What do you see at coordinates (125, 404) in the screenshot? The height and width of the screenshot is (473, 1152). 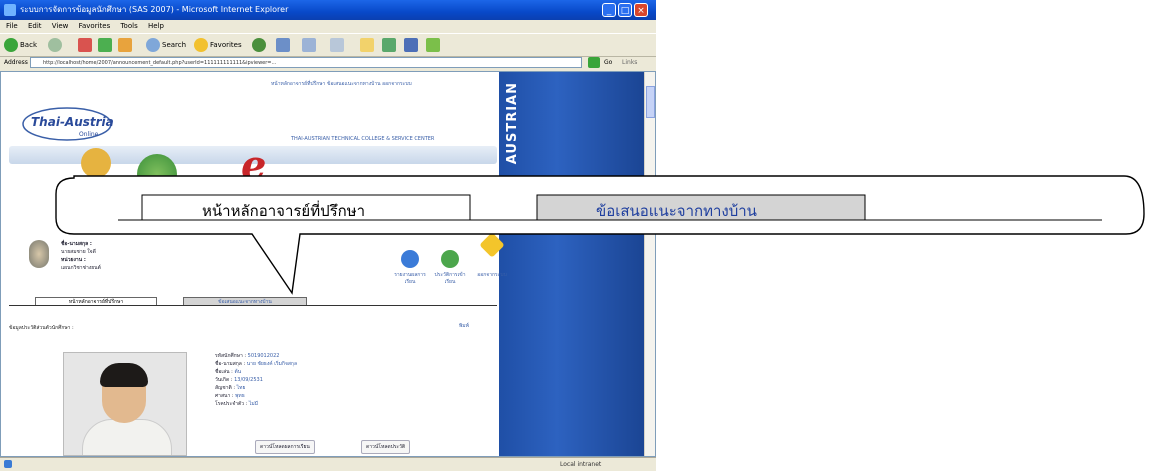 I see `student-photo` at bounding box center [125, 404].